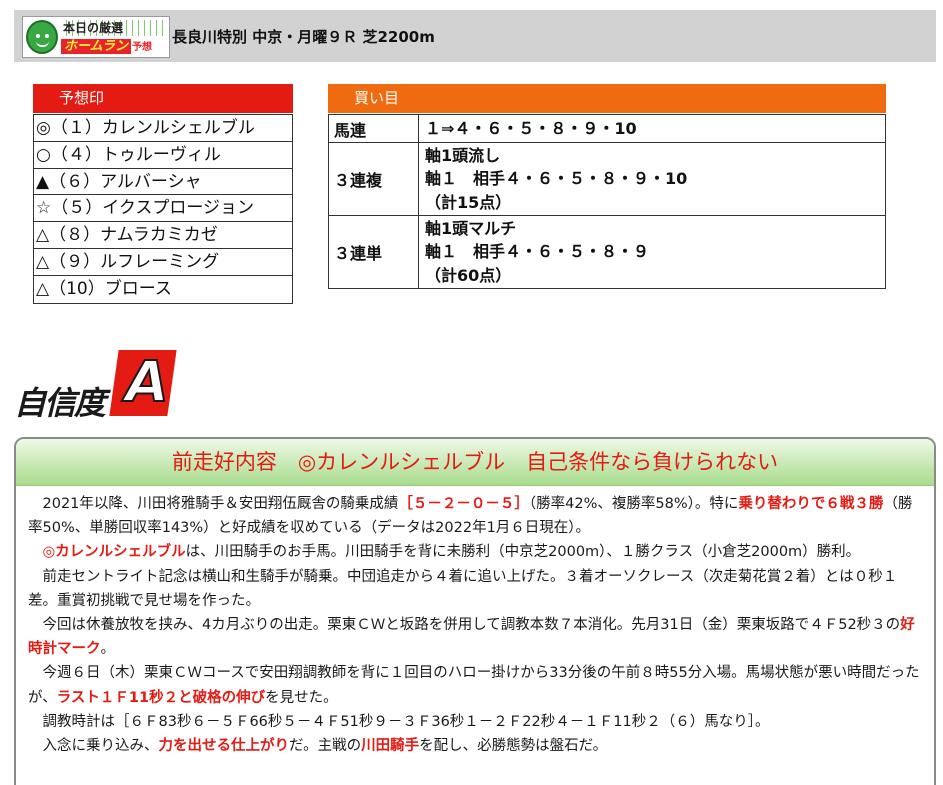 This screenshot has width=943, height=785. Describe the element at coordinates (114, 28) in the screenshot. I see `logo-top-text: 本日の厳選` at that location.